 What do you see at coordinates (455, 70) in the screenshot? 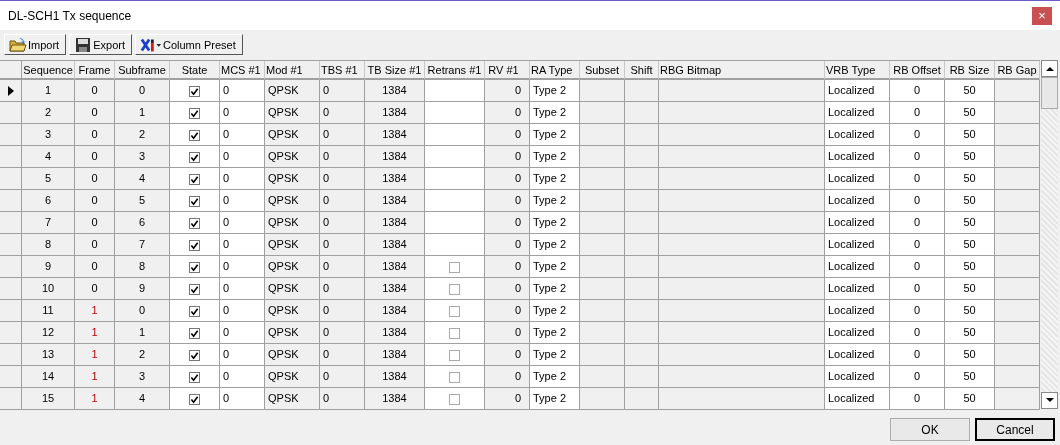
I see `column-header: Retrans #1` at bounding box center [455, 70].